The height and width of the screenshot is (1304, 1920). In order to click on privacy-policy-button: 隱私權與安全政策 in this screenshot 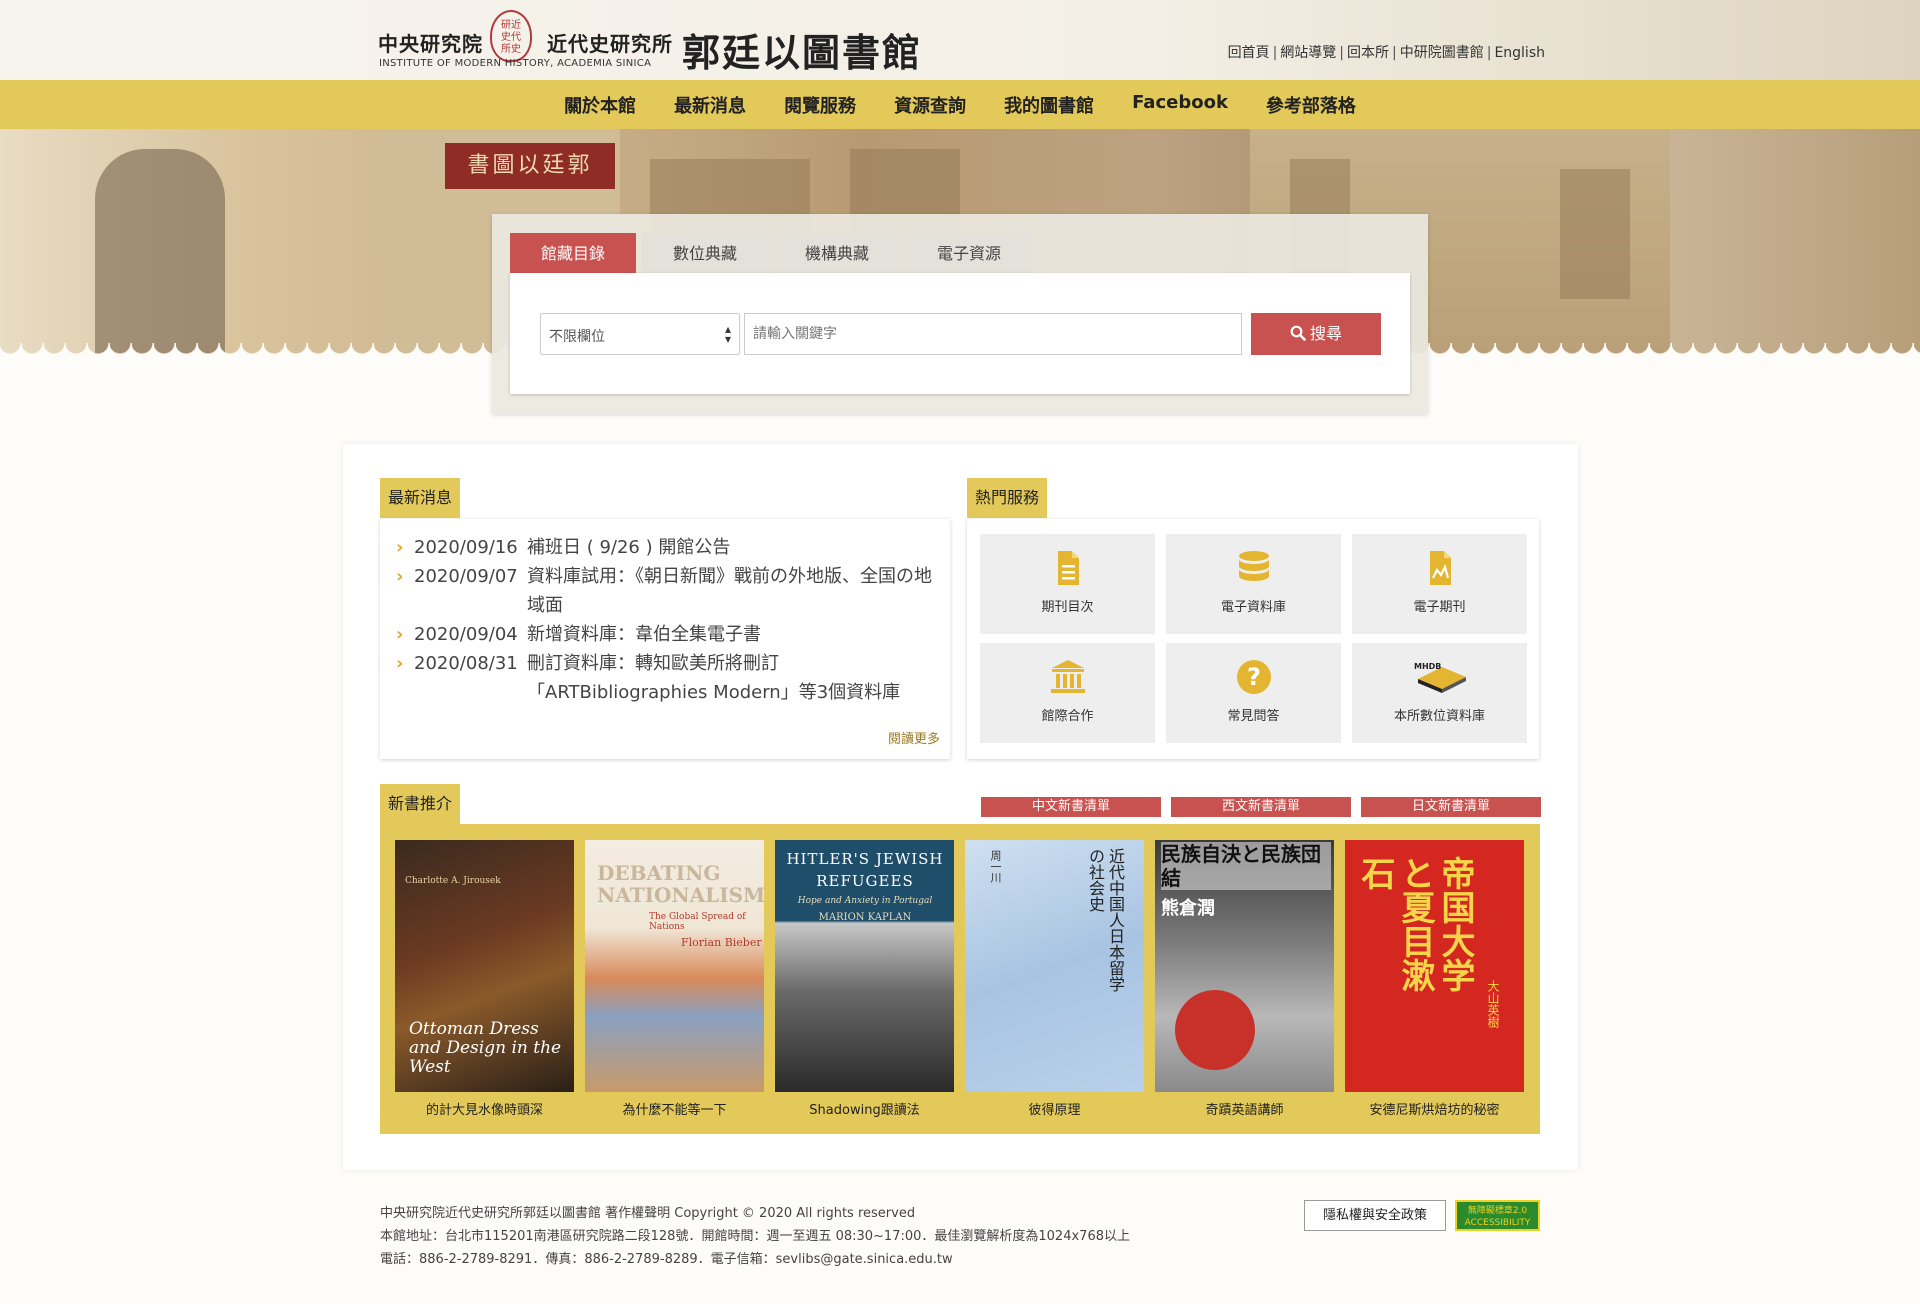, I will do `click(1375, 1215)`.